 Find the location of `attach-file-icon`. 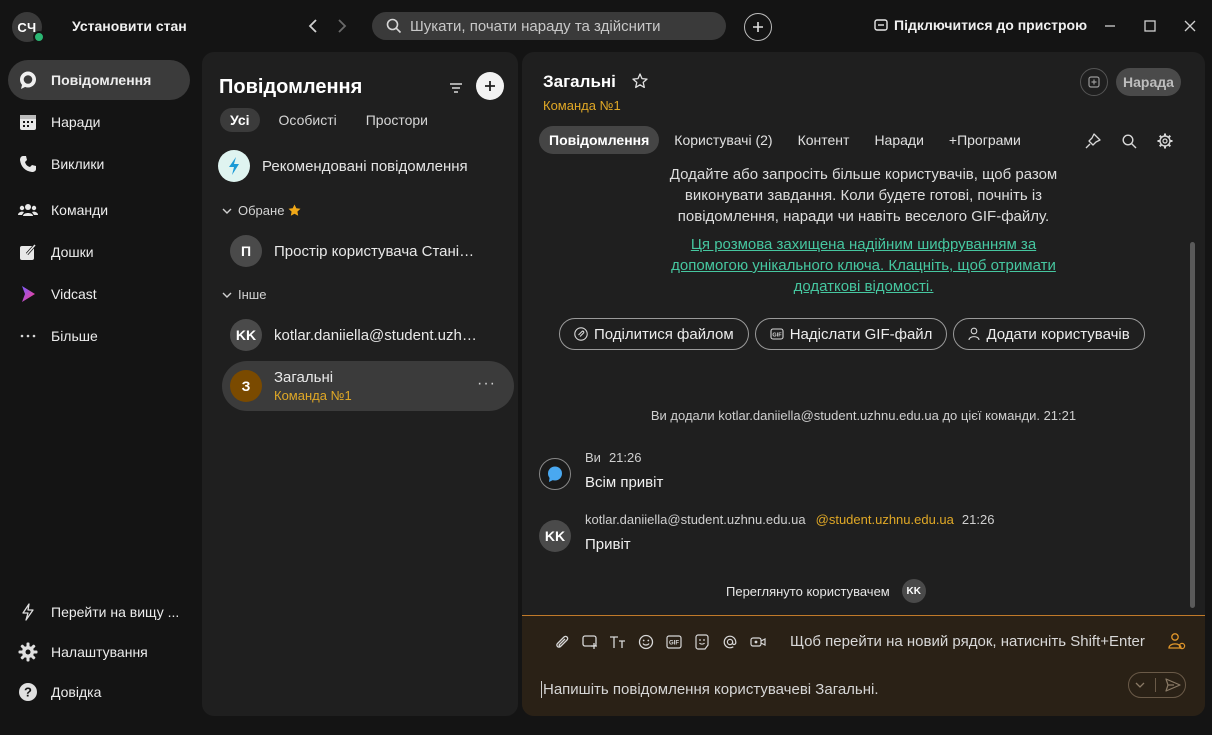

attach-file-icon is located at coordinates (562, 642).